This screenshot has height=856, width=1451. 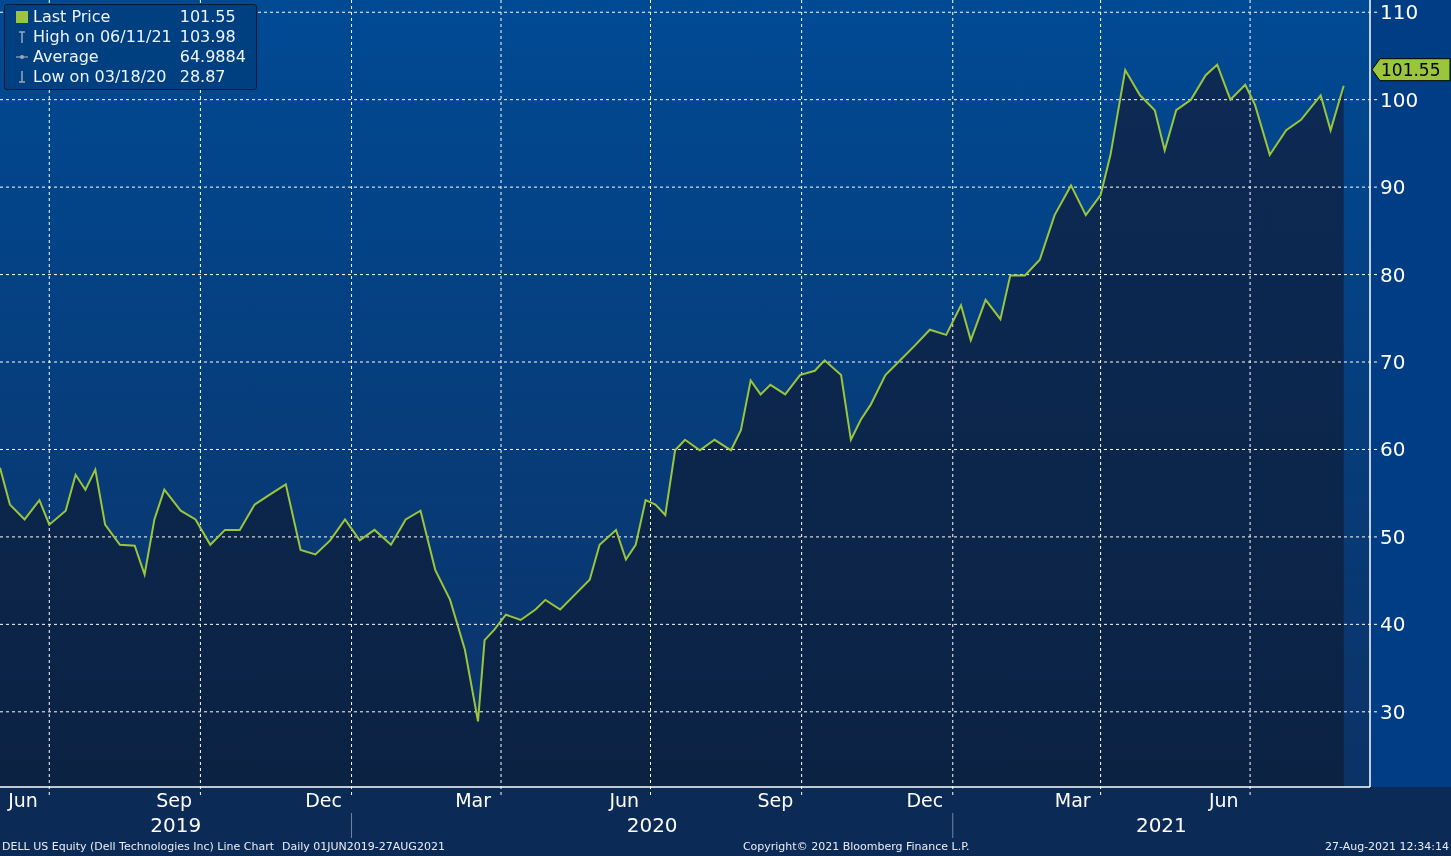 I want to click on legend-value: 64.9884, so click(x=212, y=57).